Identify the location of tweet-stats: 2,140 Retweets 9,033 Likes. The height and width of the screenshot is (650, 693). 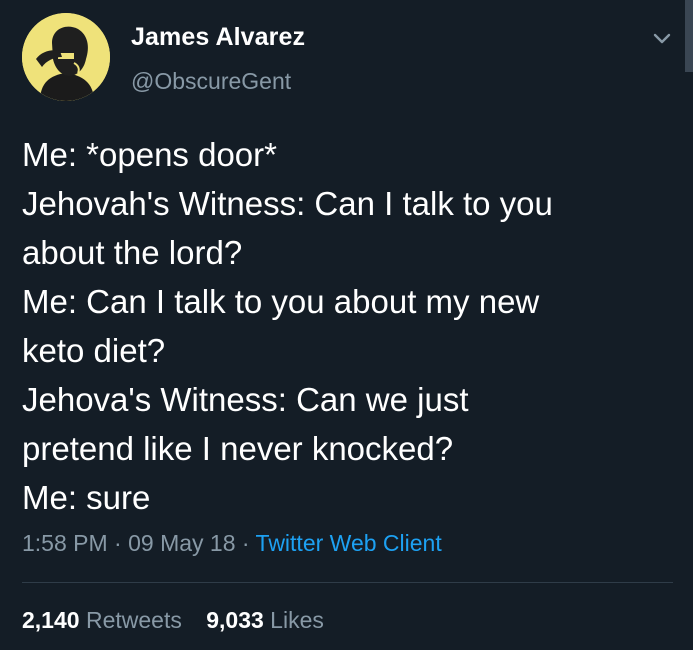
(182, 620).